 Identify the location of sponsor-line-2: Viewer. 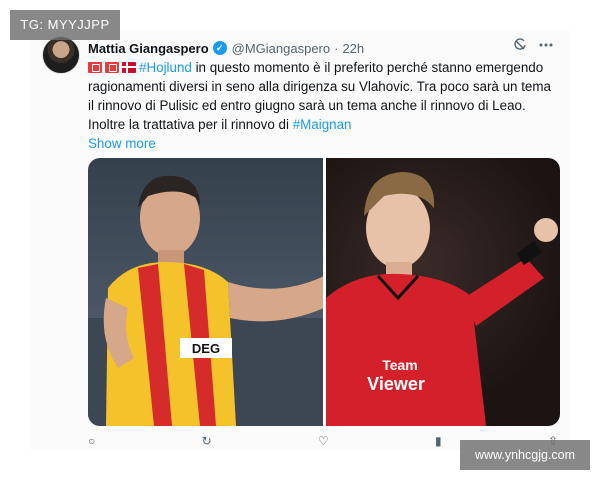
(396, 384).